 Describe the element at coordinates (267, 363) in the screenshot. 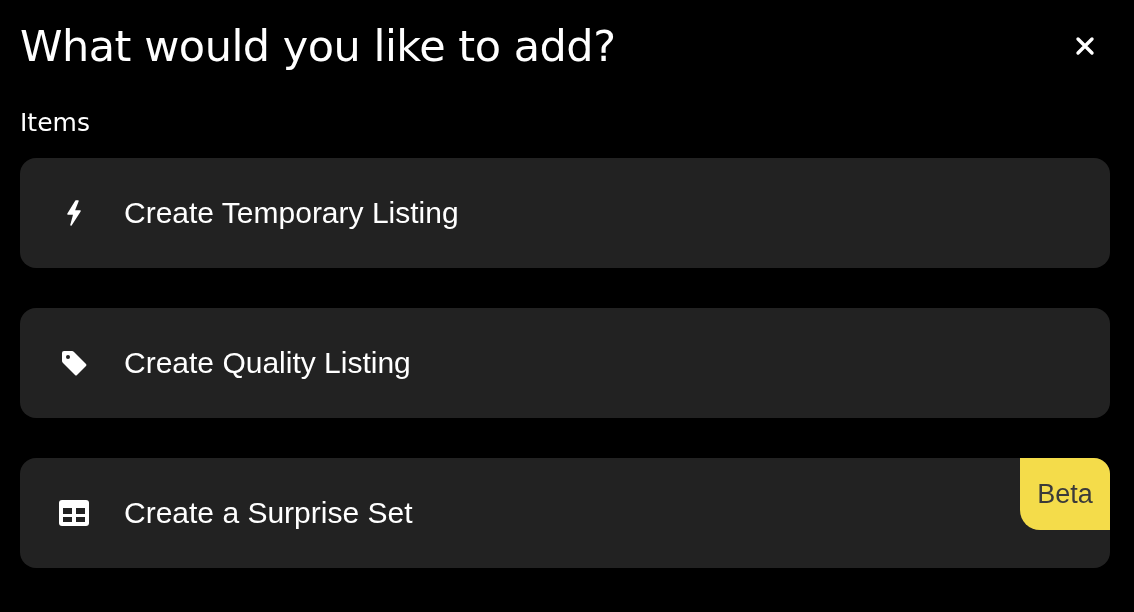

I see `option-label: Create Quality Listing` at that location.